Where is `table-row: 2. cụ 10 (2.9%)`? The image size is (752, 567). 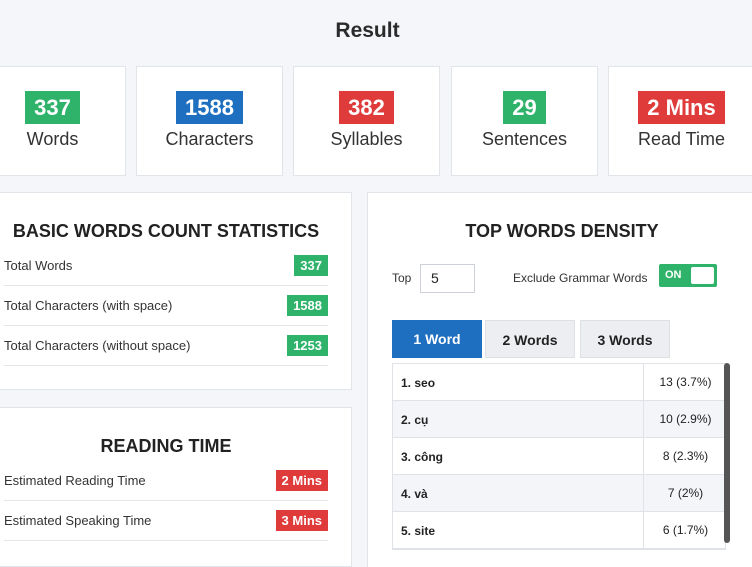
table-row: 2. cụ 10 (2.9%) is located at coordinates (559, 419).